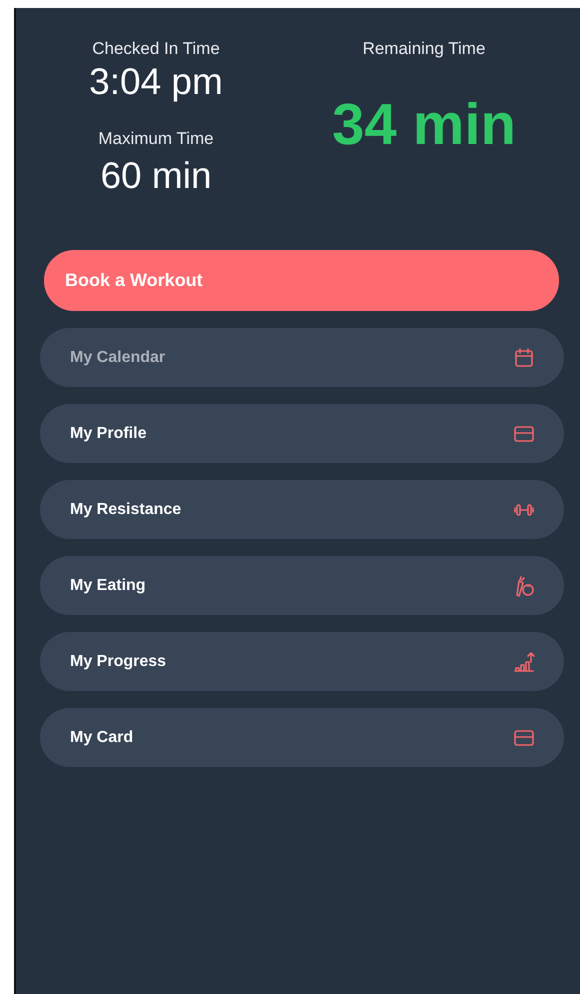 This screenshot has height=994, width=580. What do you see at coordinates (524, 662) in the screenshot?
I see `bar-chart-icon` at bounding box center [524, 662].